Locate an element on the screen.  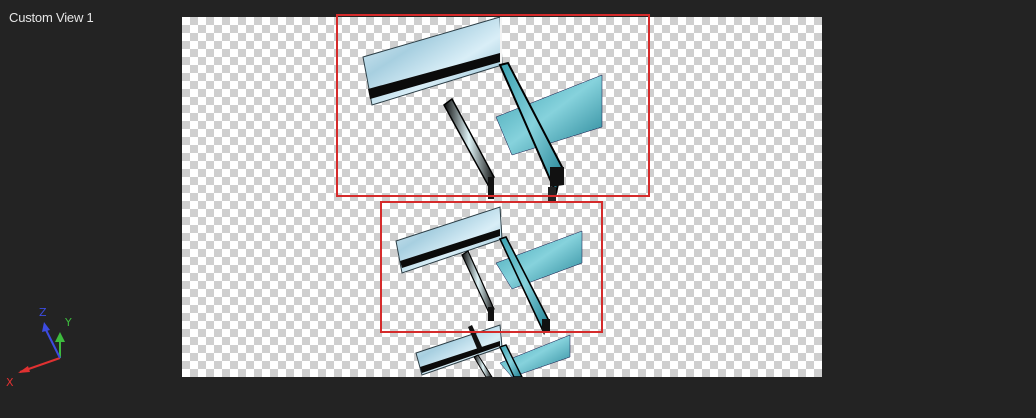
viewport-label: Custom View 1 is located at coordinates (51, 17).